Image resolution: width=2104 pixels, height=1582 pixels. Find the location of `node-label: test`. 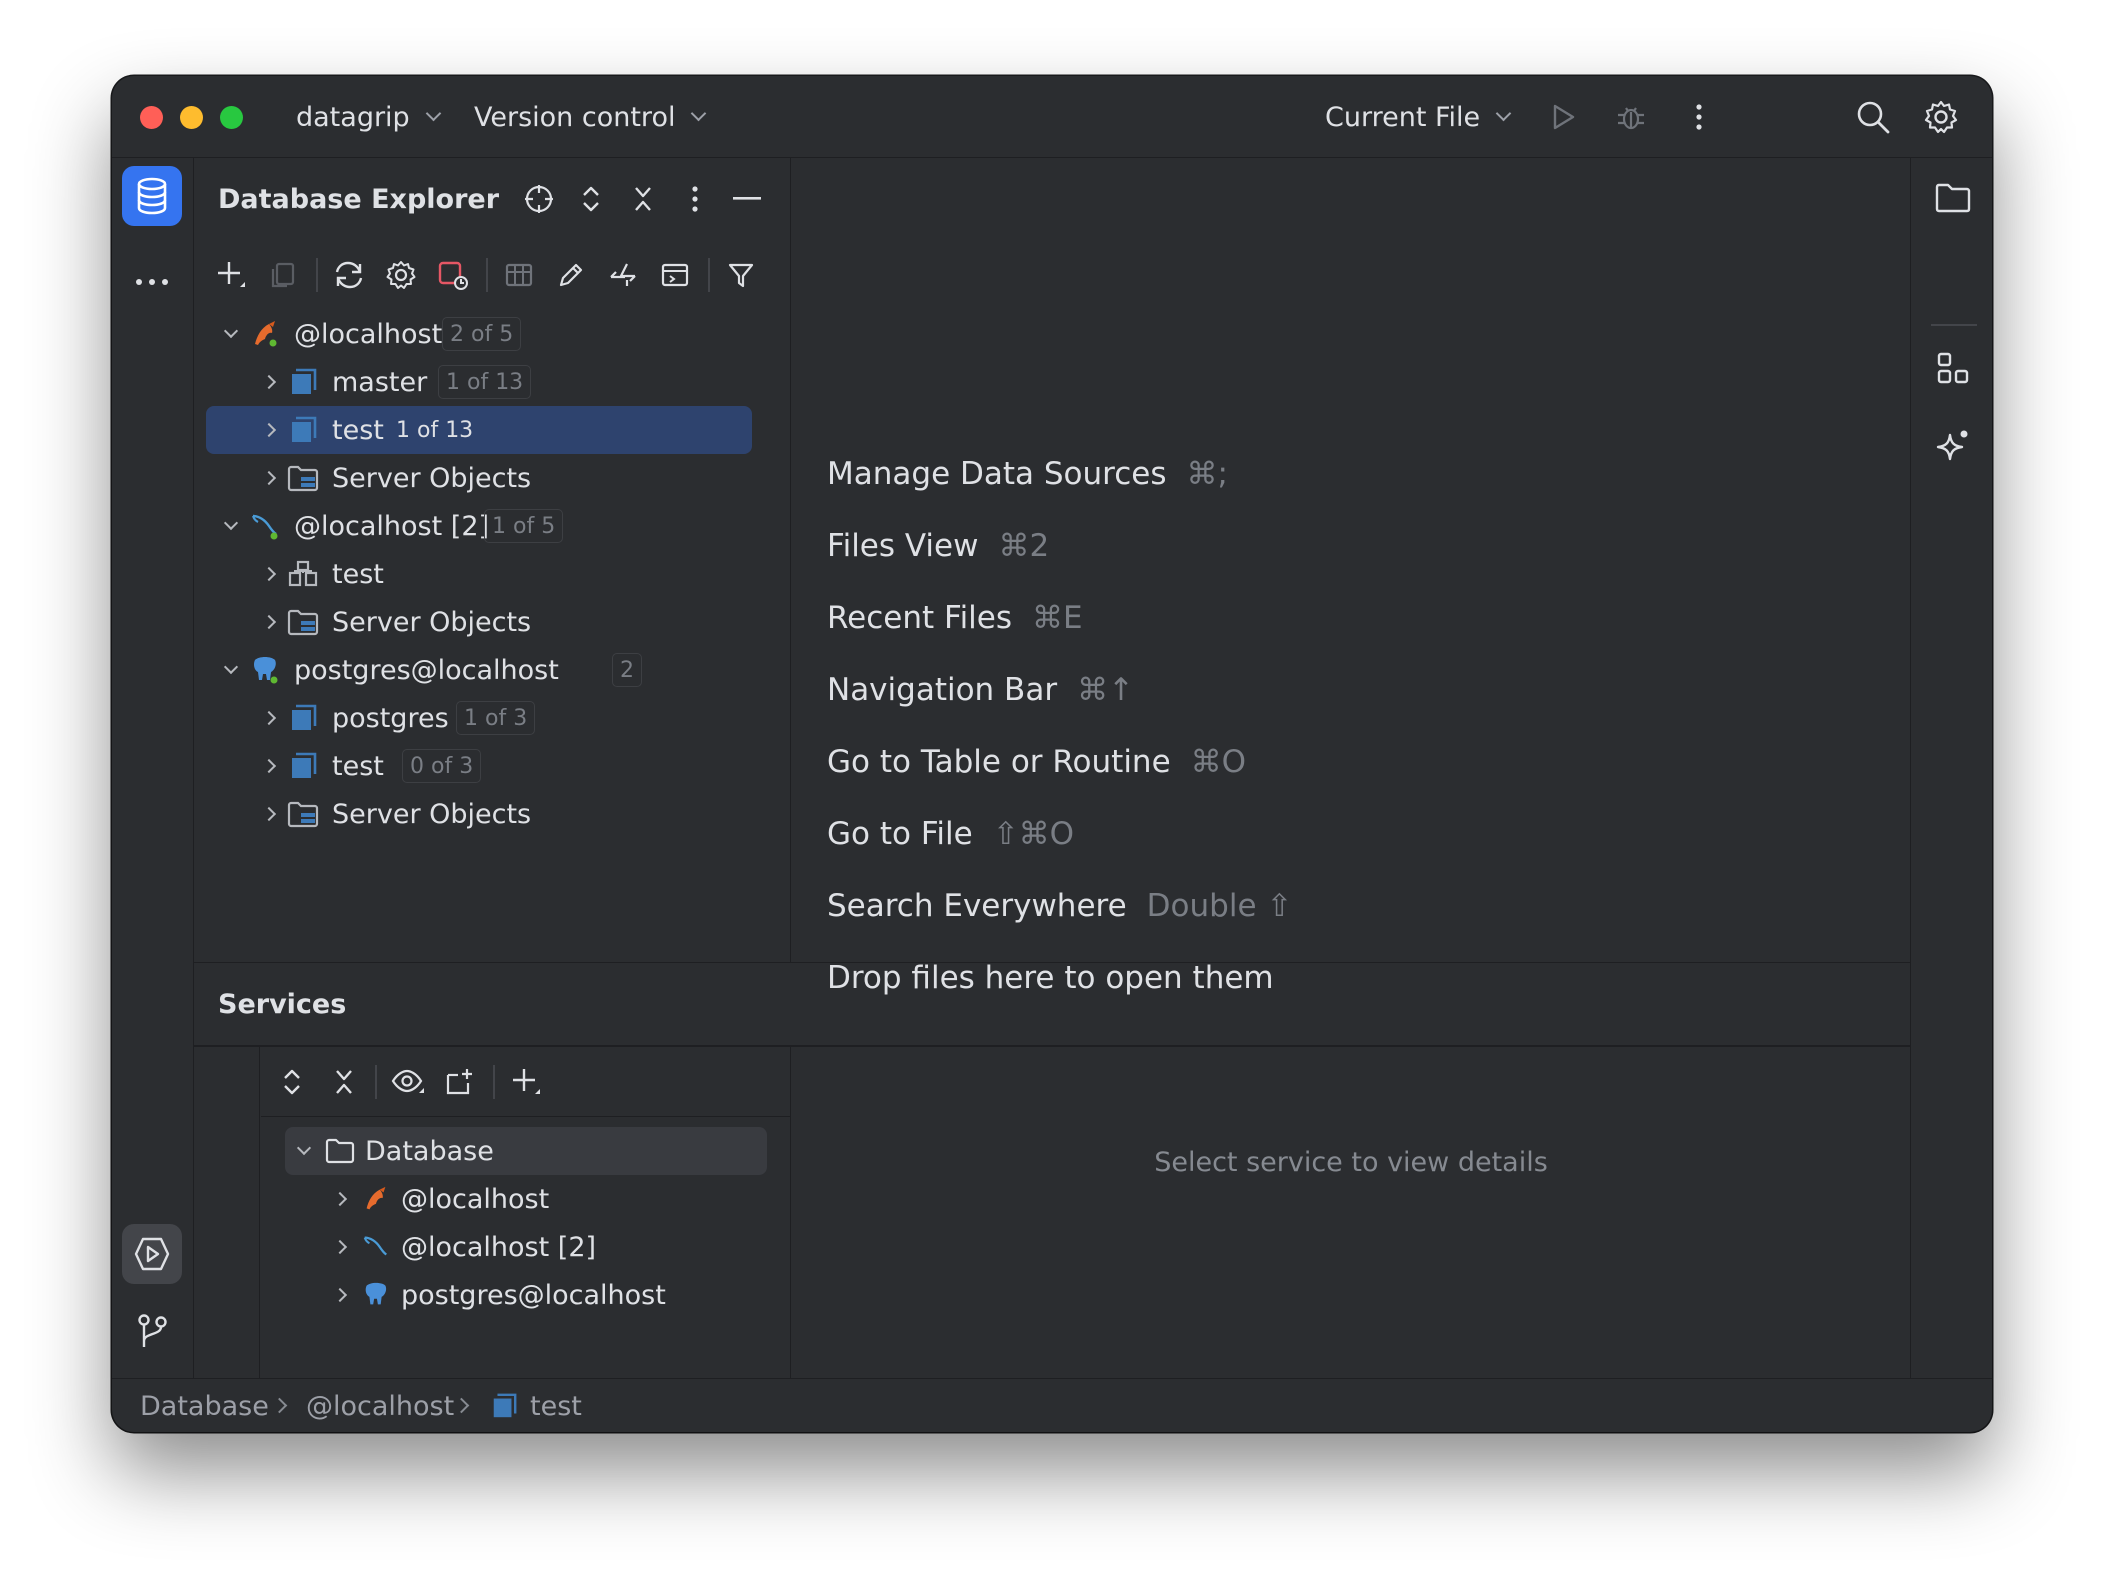

node-label: test is located at coordinates (358, 574).